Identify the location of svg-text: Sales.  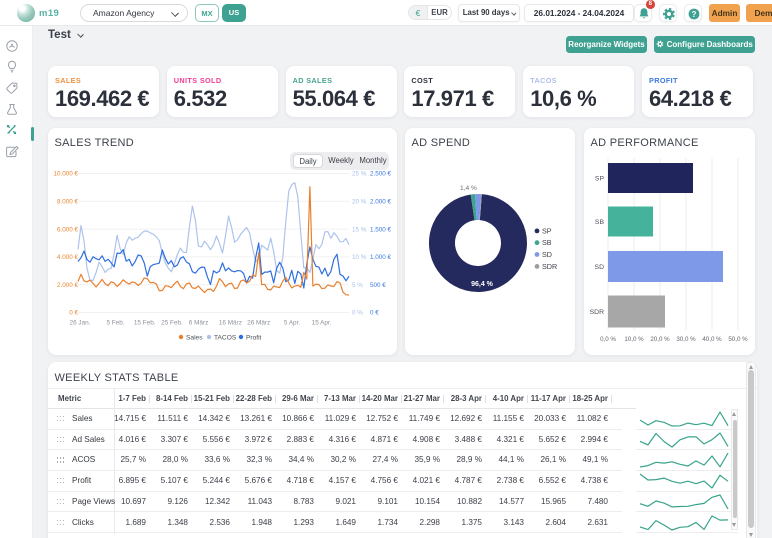
(194, 338).